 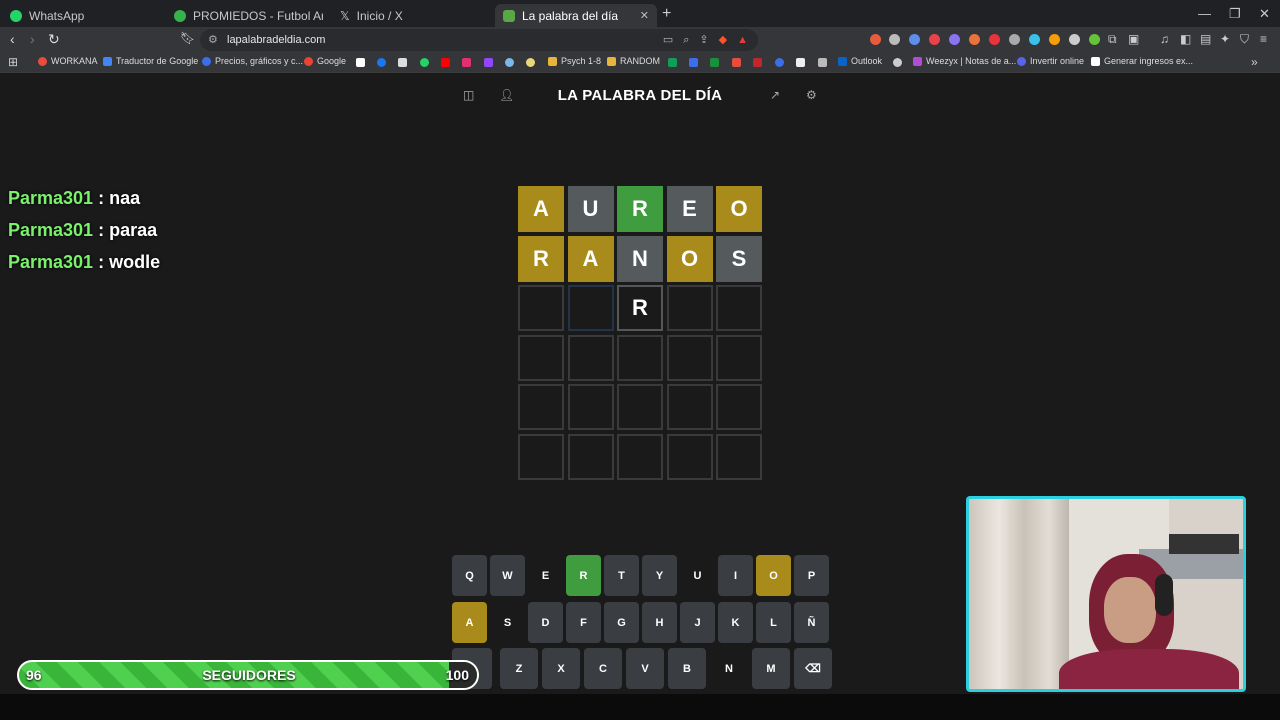 I want to click on share-icon: ⇪, so click(x=703, y=40).